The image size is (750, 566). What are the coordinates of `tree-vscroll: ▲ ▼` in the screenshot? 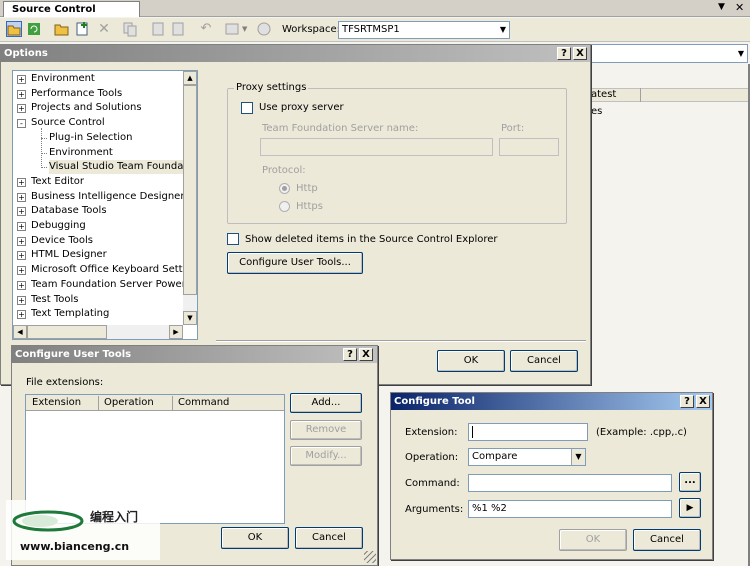 It's located at (190, 198).